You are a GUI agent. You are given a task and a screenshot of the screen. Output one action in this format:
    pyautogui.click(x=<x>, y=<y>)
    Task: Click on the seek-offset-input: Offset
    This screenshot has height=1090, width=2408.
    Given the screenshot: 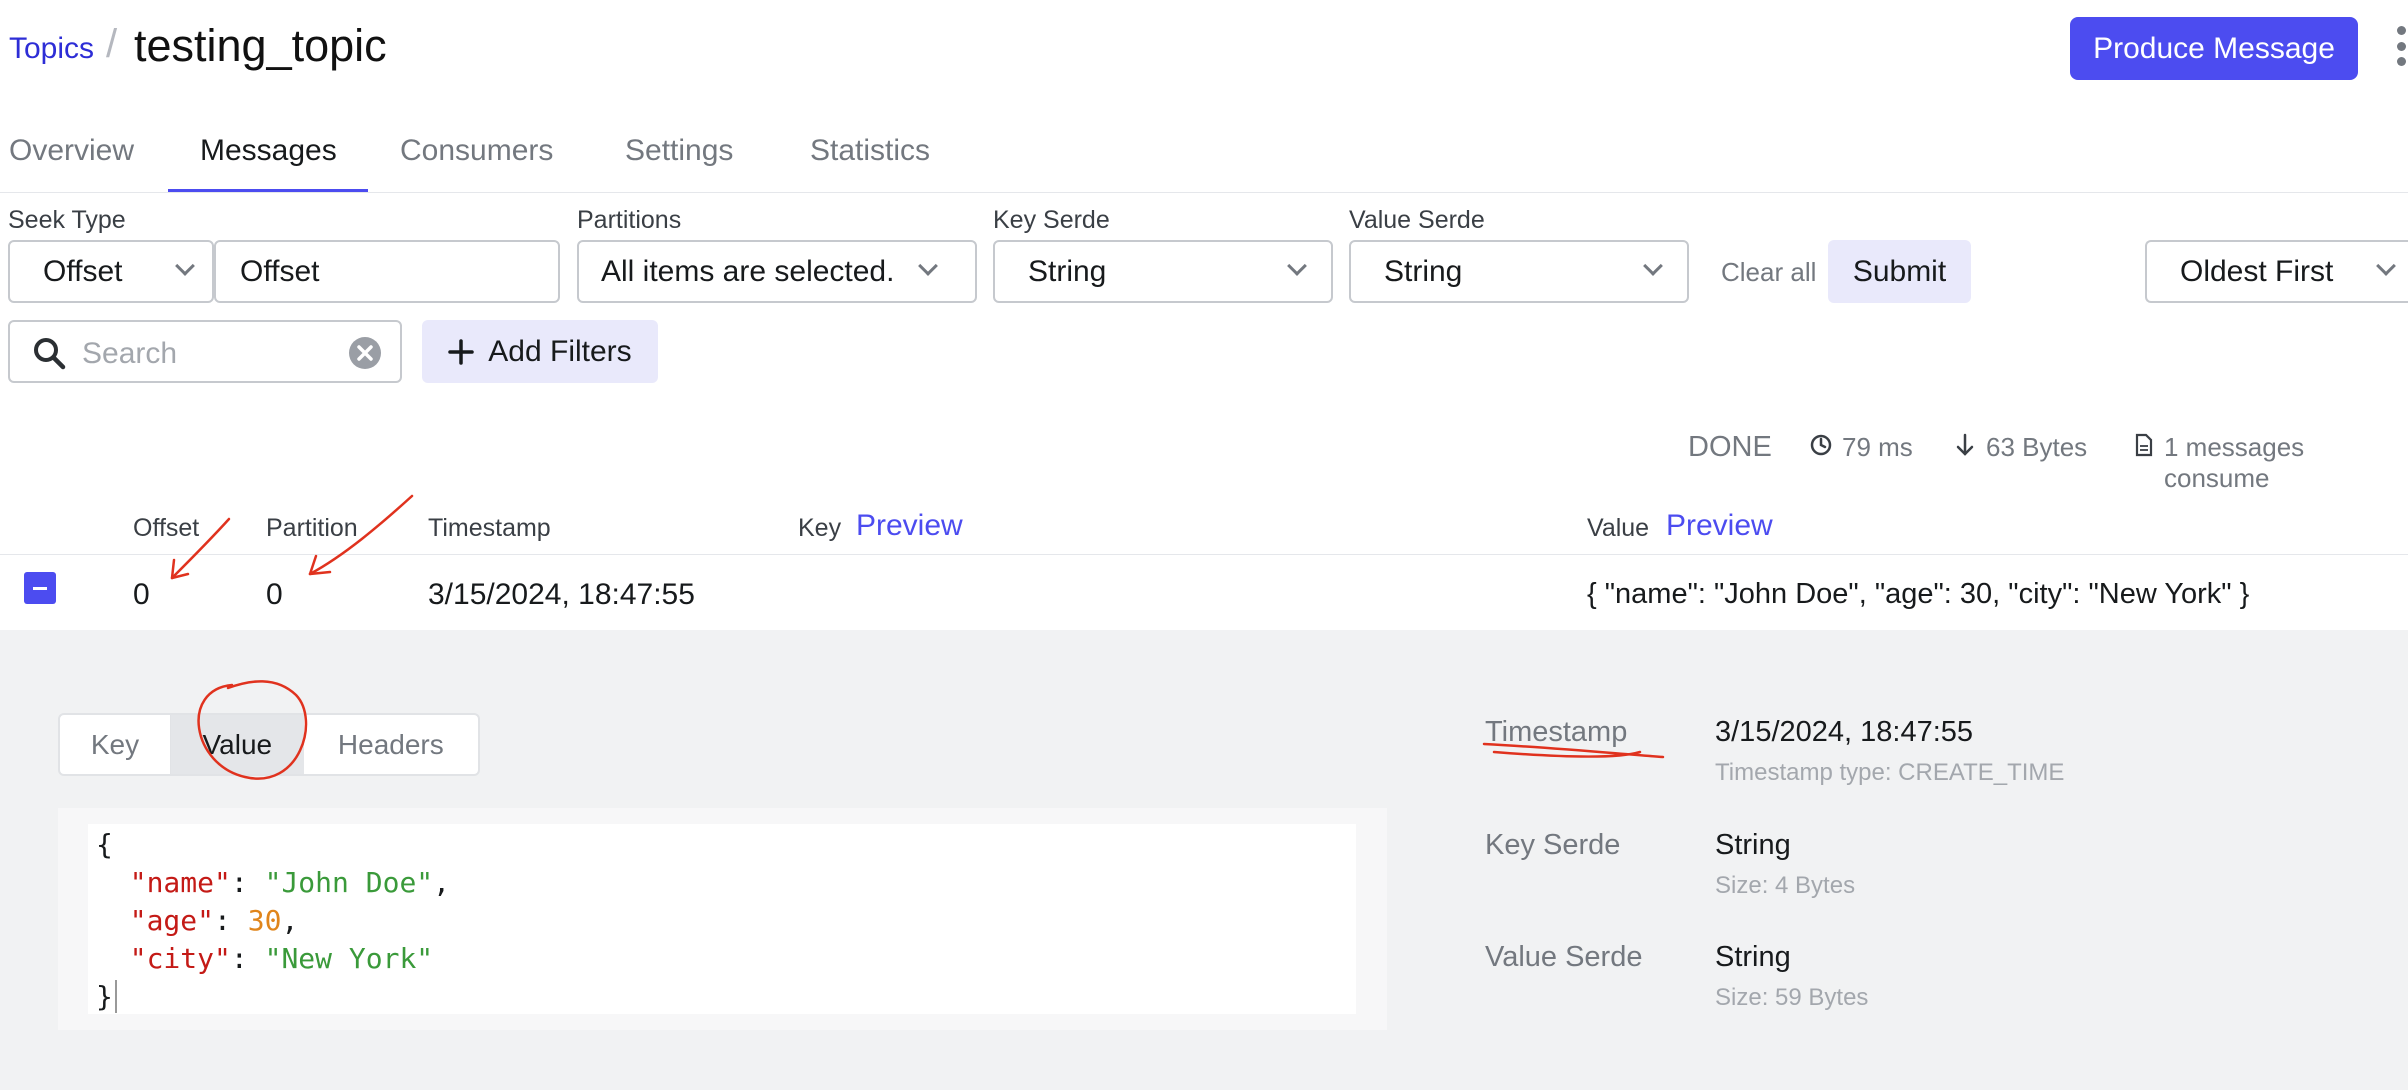 What is the action you would take?
    pyautogui.click(x=387, y=271)
    